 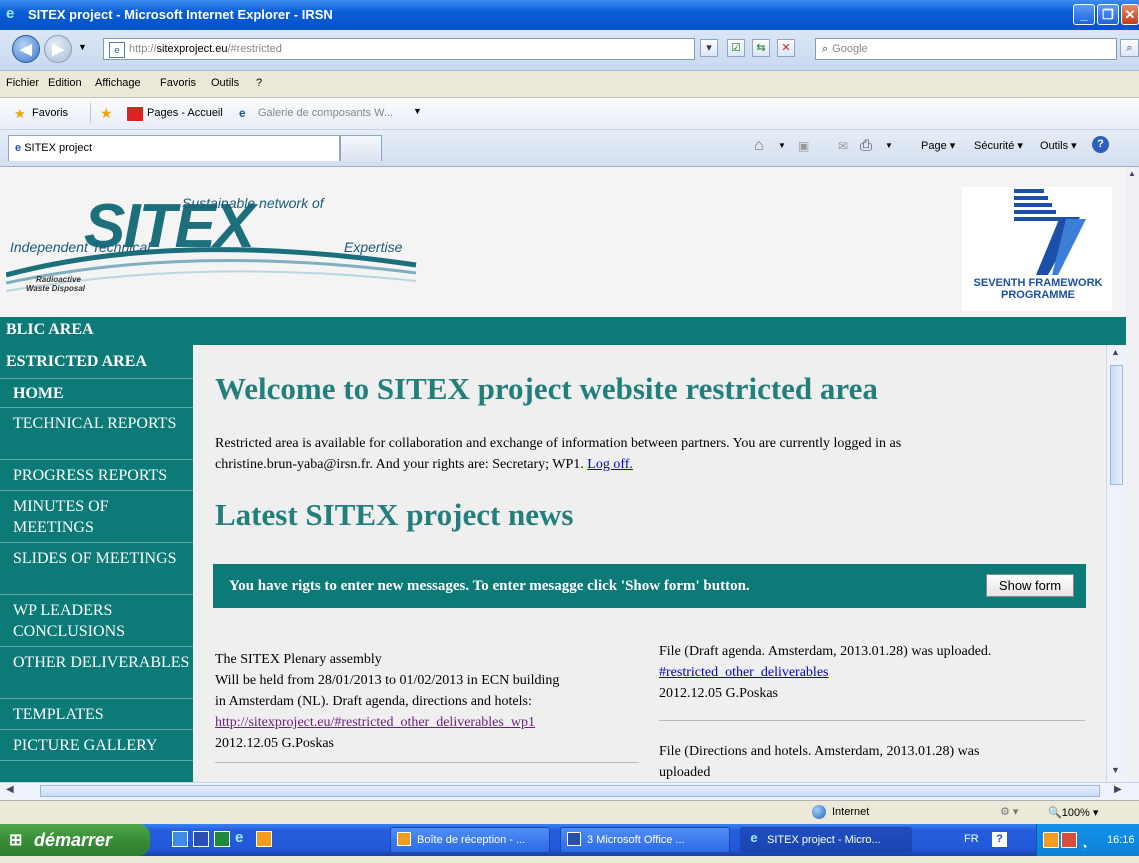 I want to click on close-button: ✕, so click(x=1130, y=14).